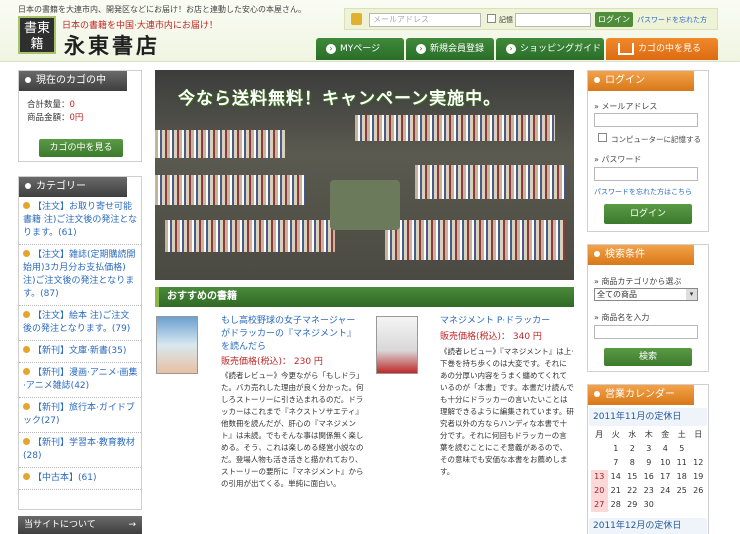 The height and width of the screenshot is (534, 740). I want to click on category-box-title: カテゴリー, so click(61, 186).